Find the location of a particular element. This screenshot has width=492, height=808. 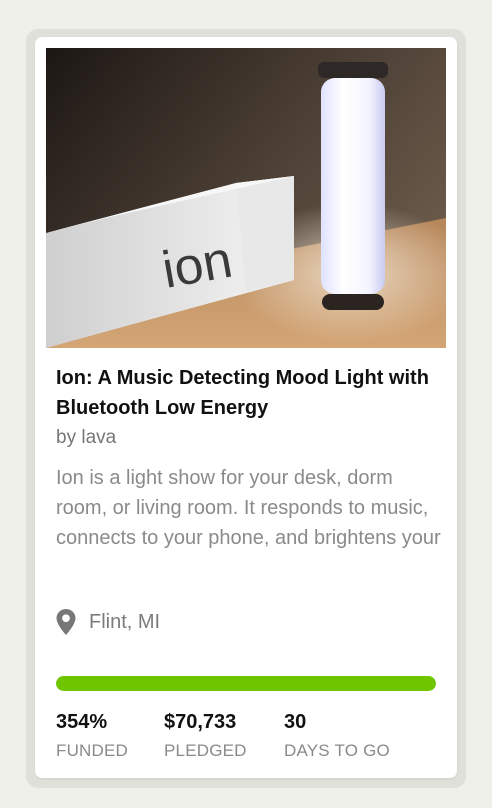

funding-progress-fill is located at coordinates (246, 683).